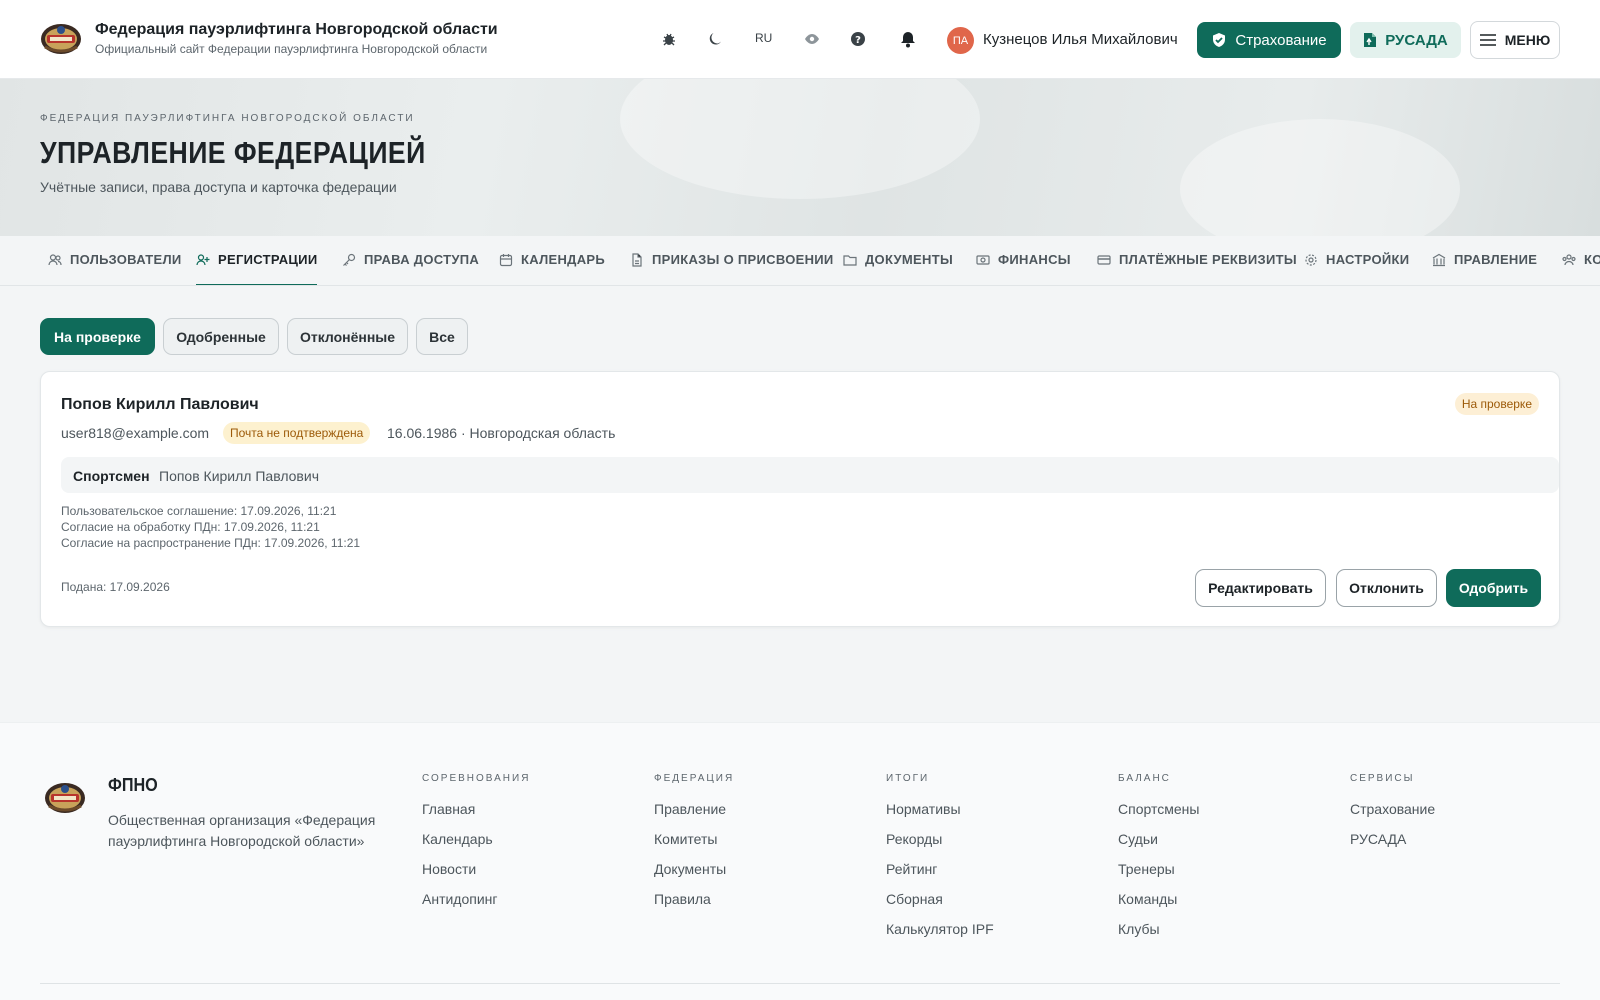  I want to click on tab-label: КАЛЕНДАРЬ, so click(563, 259).